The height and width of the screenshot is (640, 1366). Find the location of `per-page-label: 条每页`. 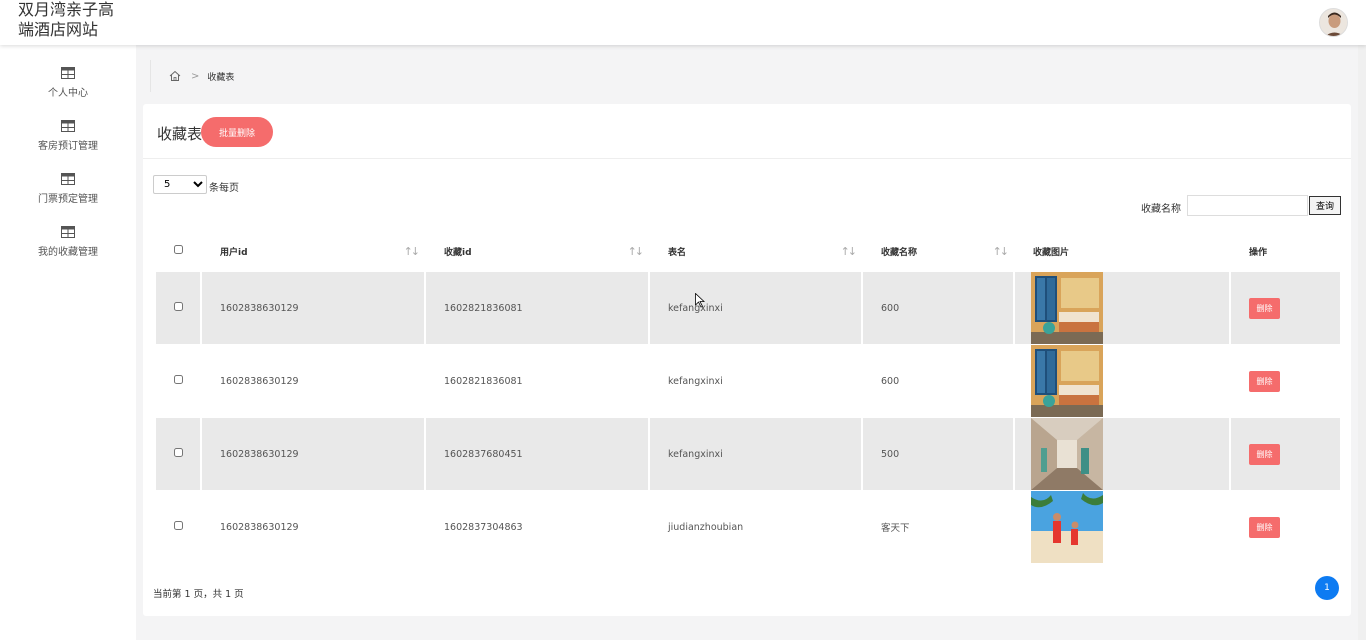

per-page-label: 条每页 is located at coordinates (224, 188).